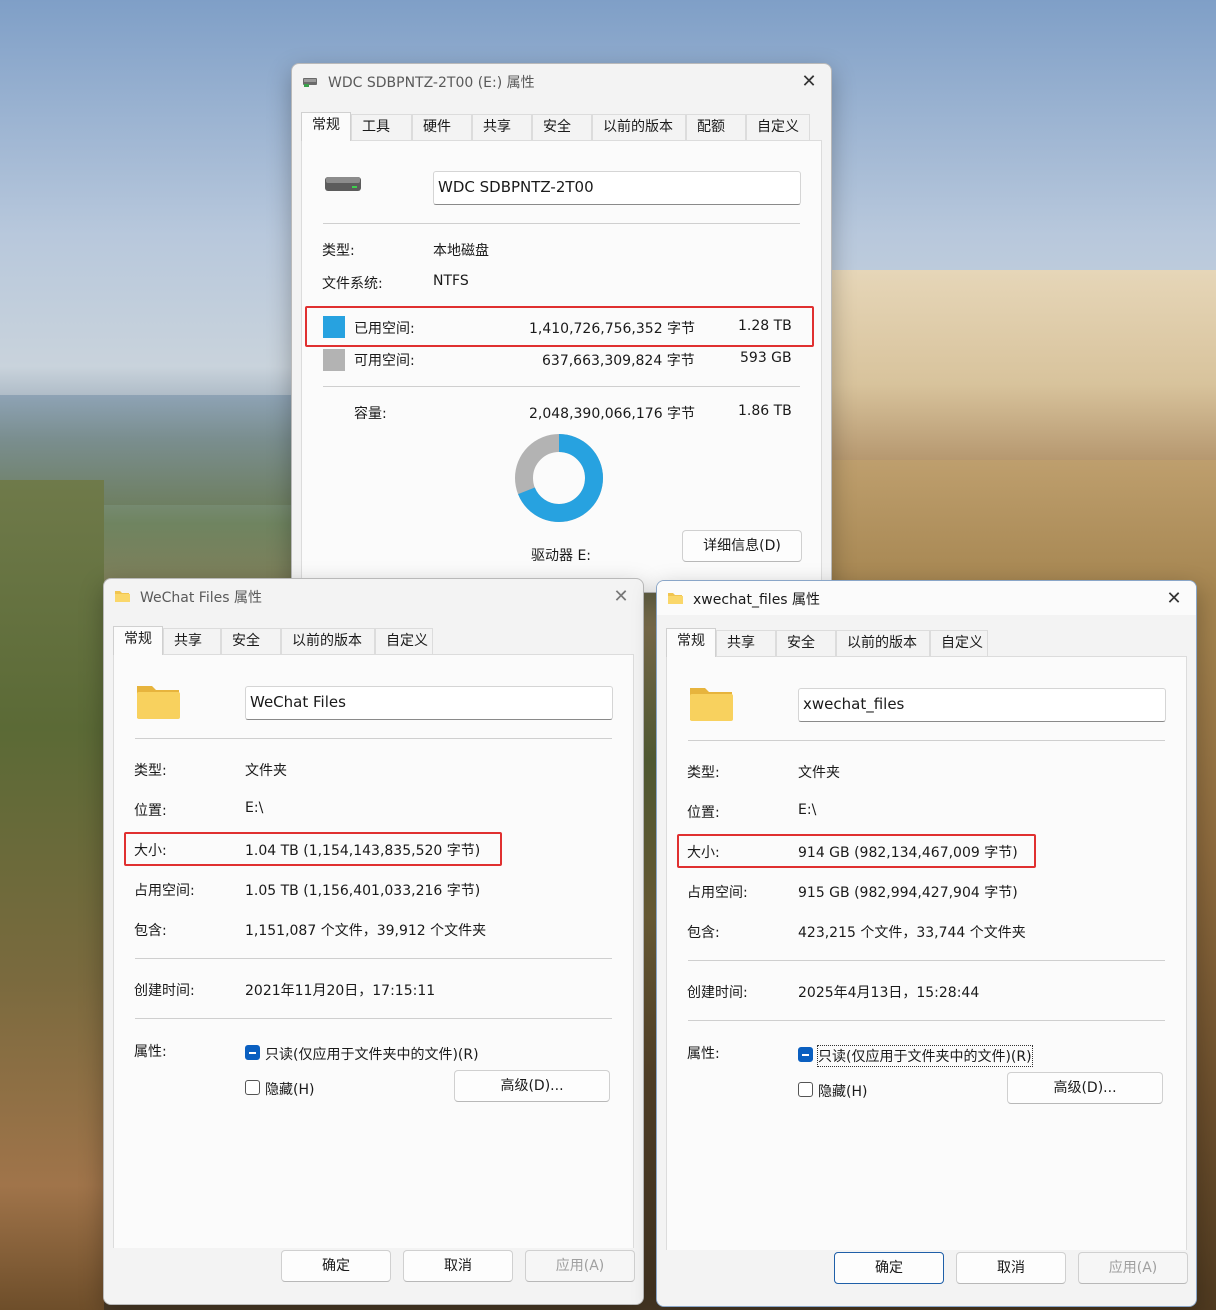  What do you see at coordinates (352, 284) in the screenshot?
I see `filesystem-label: 文件系统:` at bounding box center [352, 284].